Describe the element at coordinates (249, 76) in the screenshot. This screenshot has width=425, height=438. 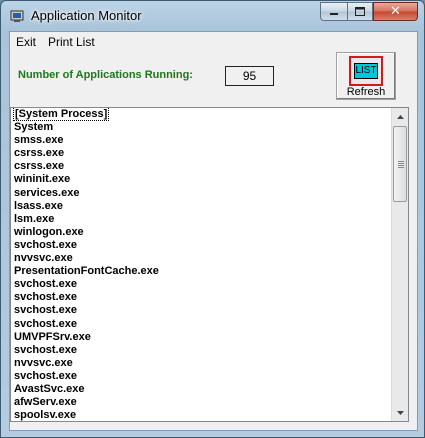
I see `applications-count-value: 95` at that location.